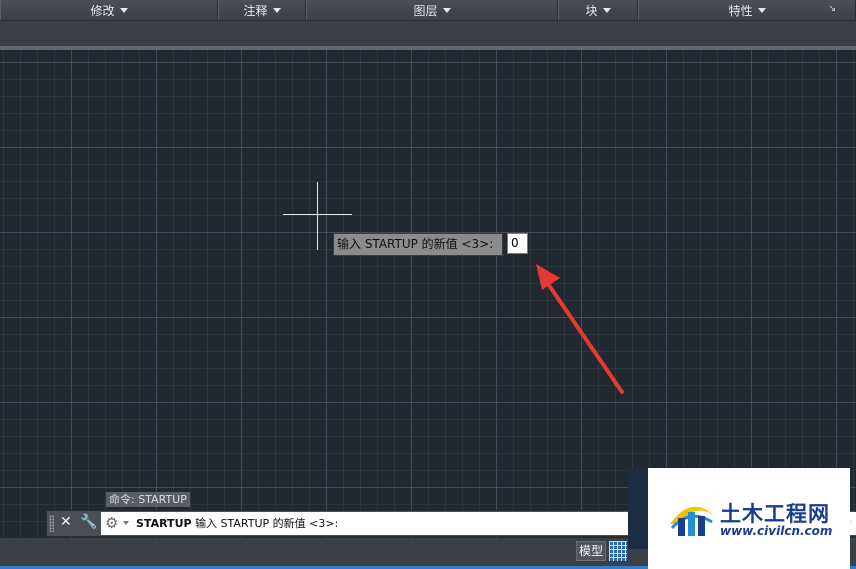  What do you see at coordinates (51, 523) in the screenshot?
I see `drag-handle-icon` at bounding box center [51, 523].